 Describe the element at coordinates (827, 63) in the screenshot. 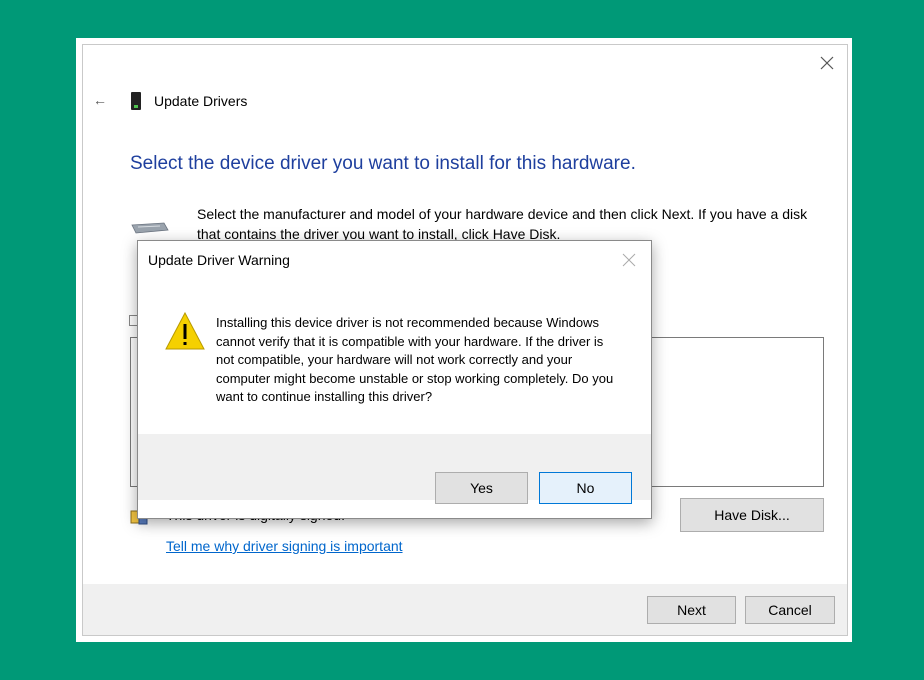

I see `close-icon` at that location.